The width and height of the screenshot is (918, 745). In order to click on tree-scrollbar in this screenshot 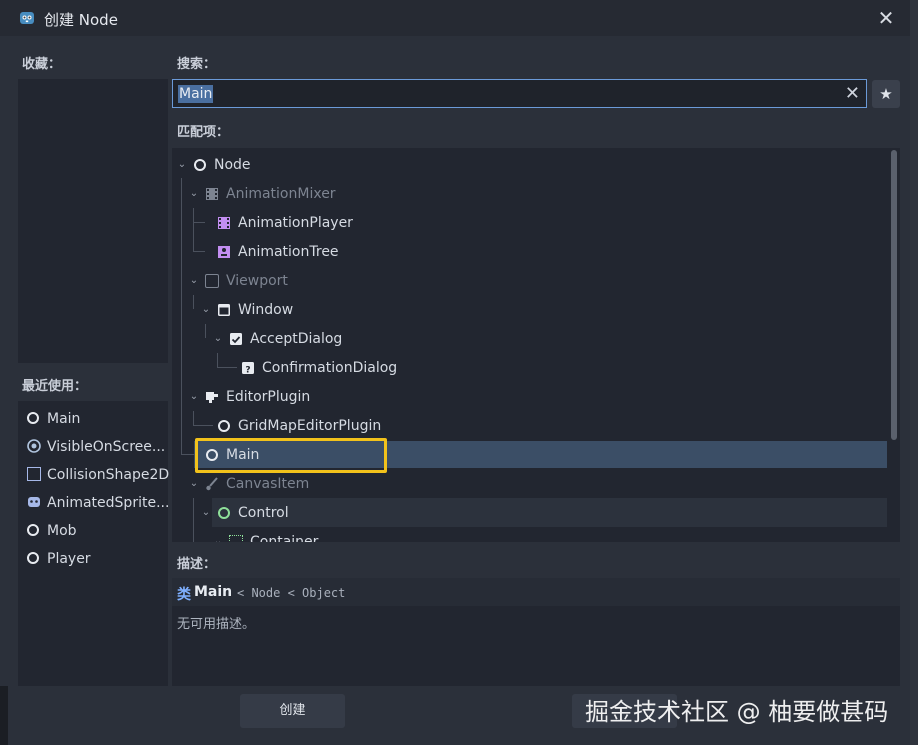, I will do `click(894, 295)`.